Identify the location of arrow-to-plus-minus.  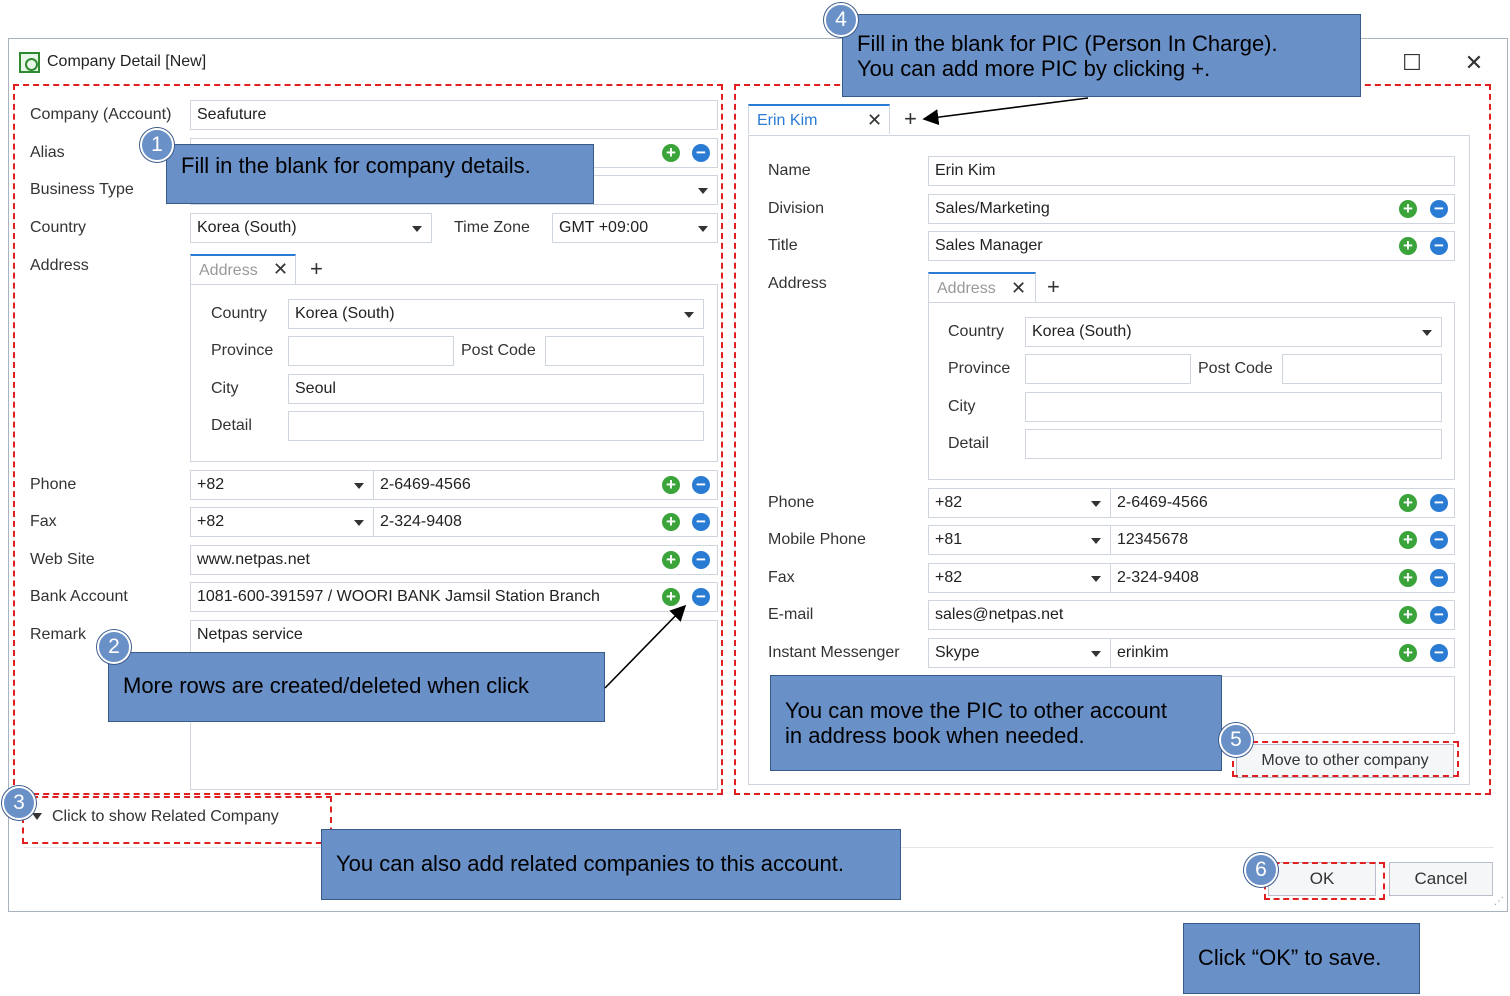
(645, 646).